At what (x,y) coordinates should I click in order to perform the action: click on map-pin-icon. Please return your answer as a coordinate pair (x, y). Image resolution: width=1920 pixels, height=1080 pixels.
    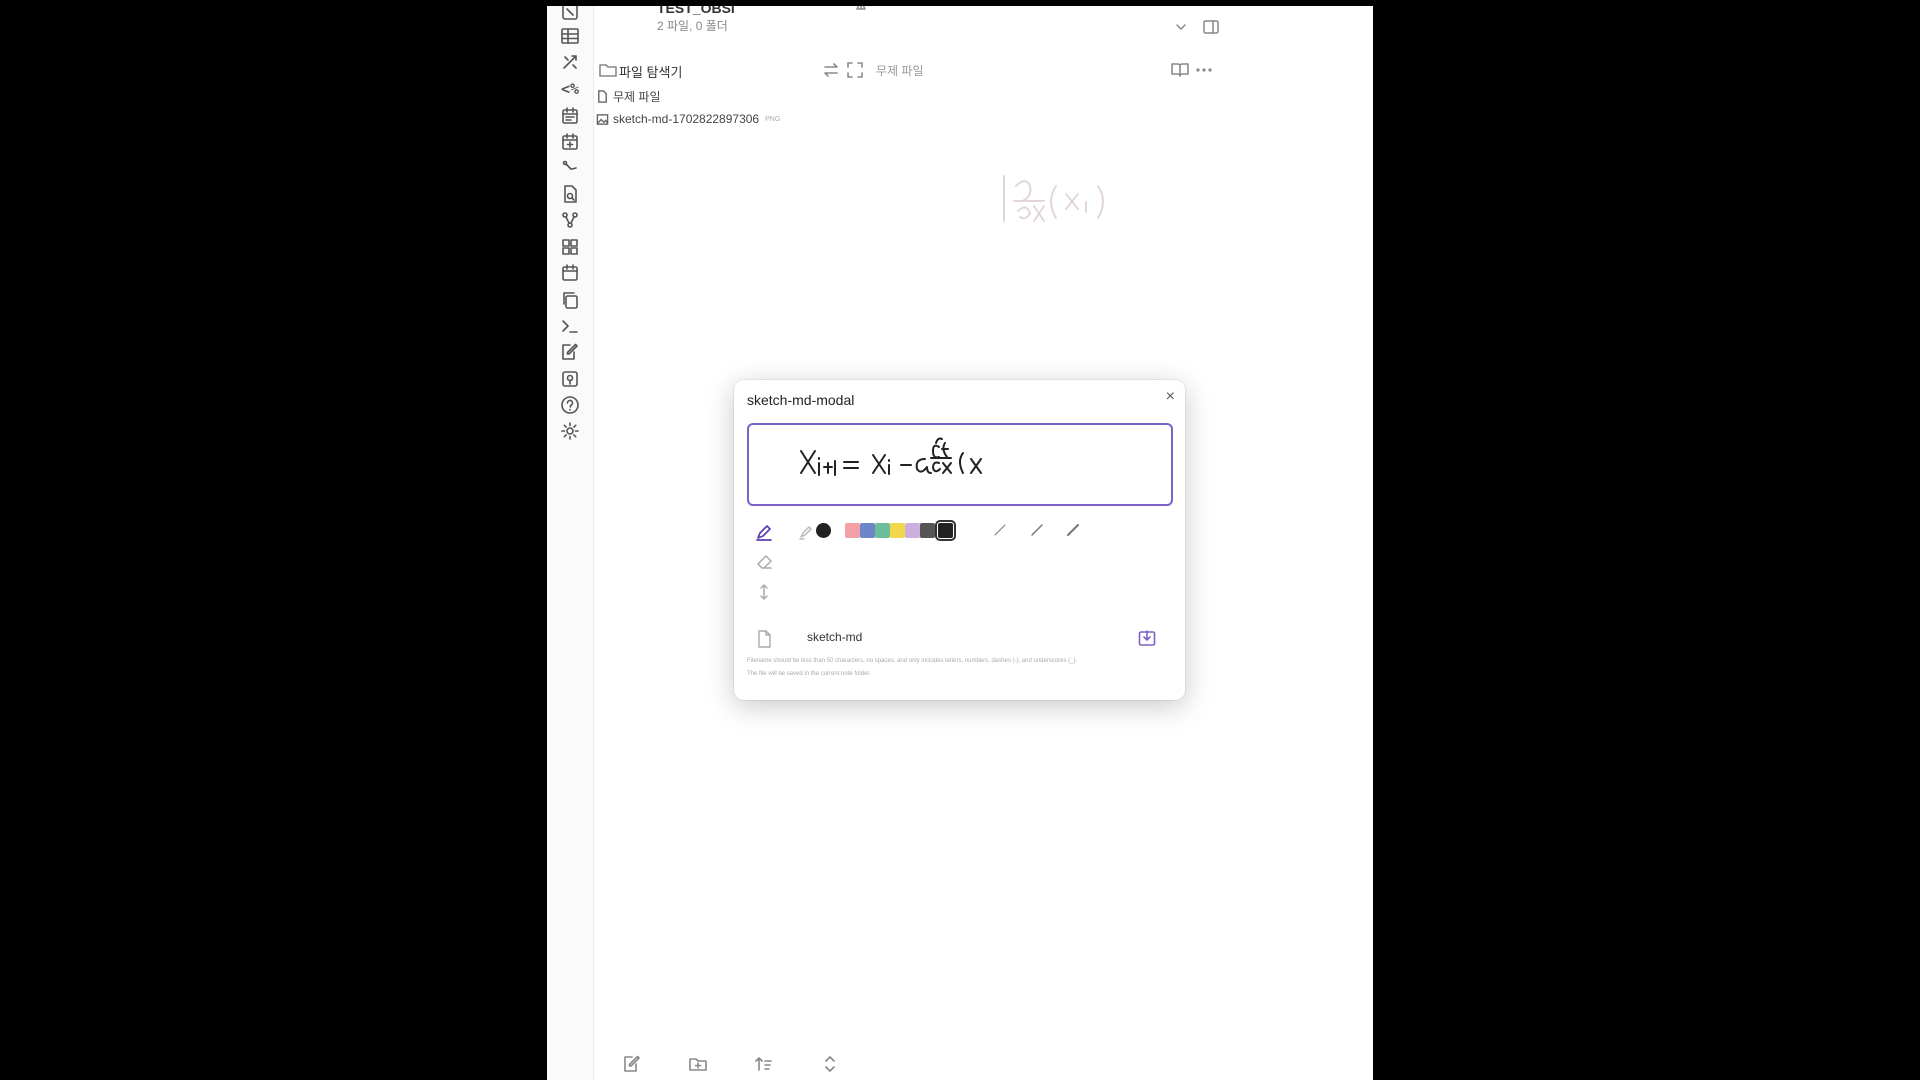
    Looking at the image, I should click on (570, 379).